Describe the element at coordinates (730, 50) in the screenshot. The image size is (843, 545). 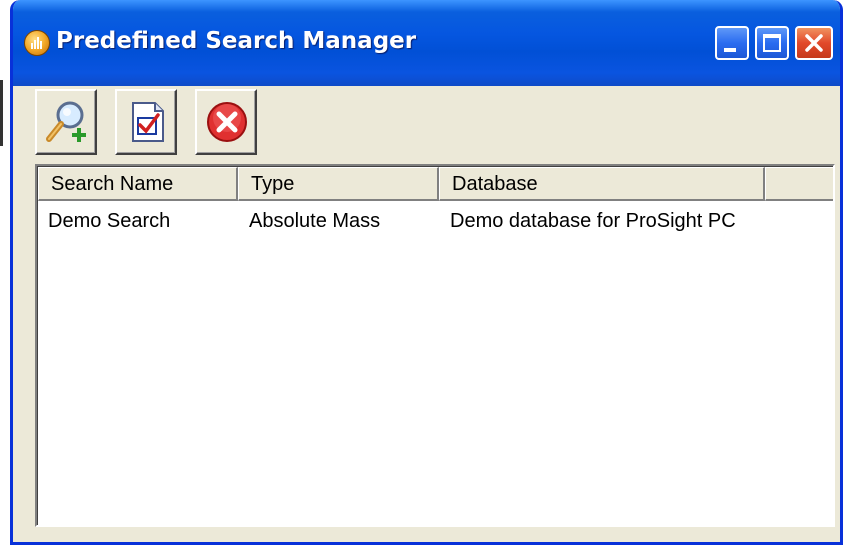
I see `minimize-icon` at that location.